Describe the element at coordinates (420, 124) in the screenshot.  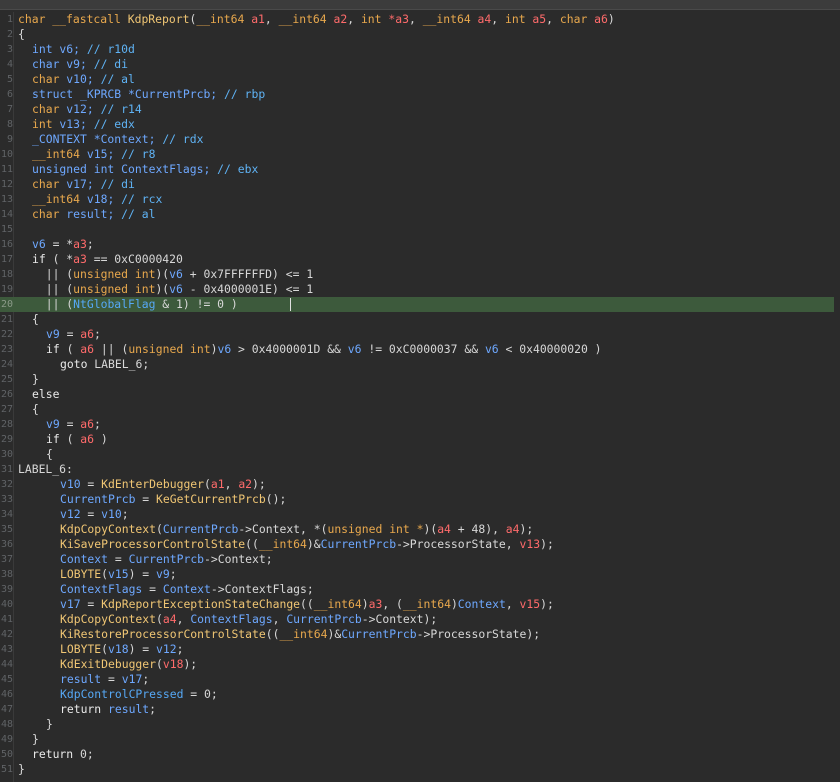
I see `code-line: 8 int v13; // edx` at that location.